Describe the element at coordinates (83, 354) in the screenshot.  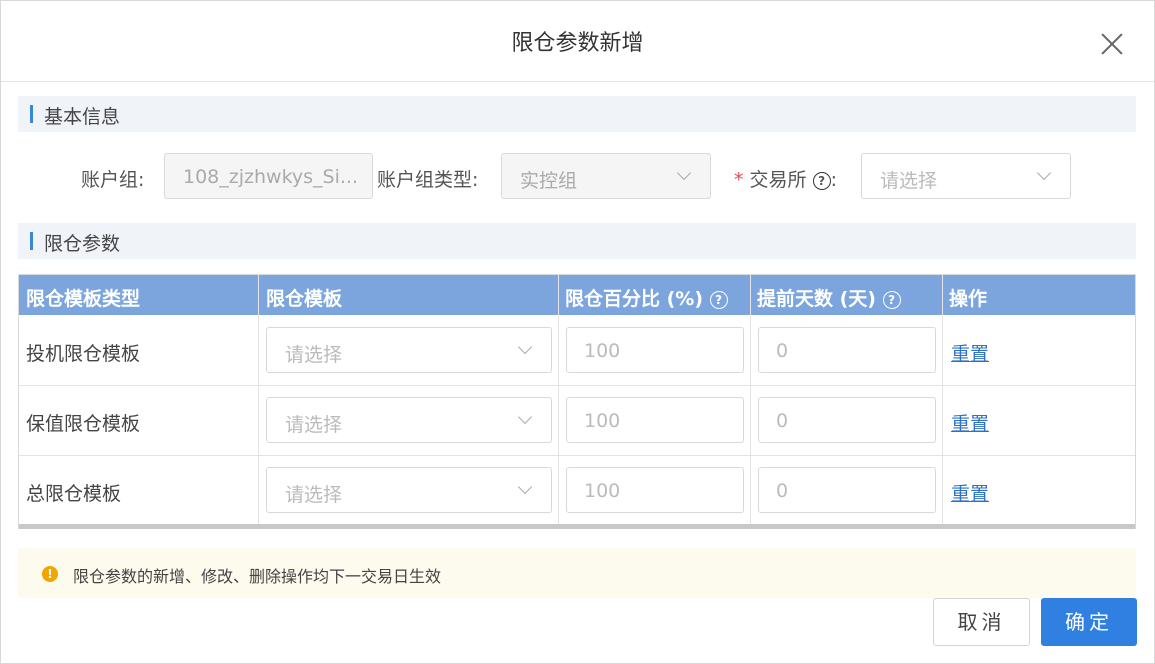
I see `template-type-cell: 投机限仓模板` at that location.